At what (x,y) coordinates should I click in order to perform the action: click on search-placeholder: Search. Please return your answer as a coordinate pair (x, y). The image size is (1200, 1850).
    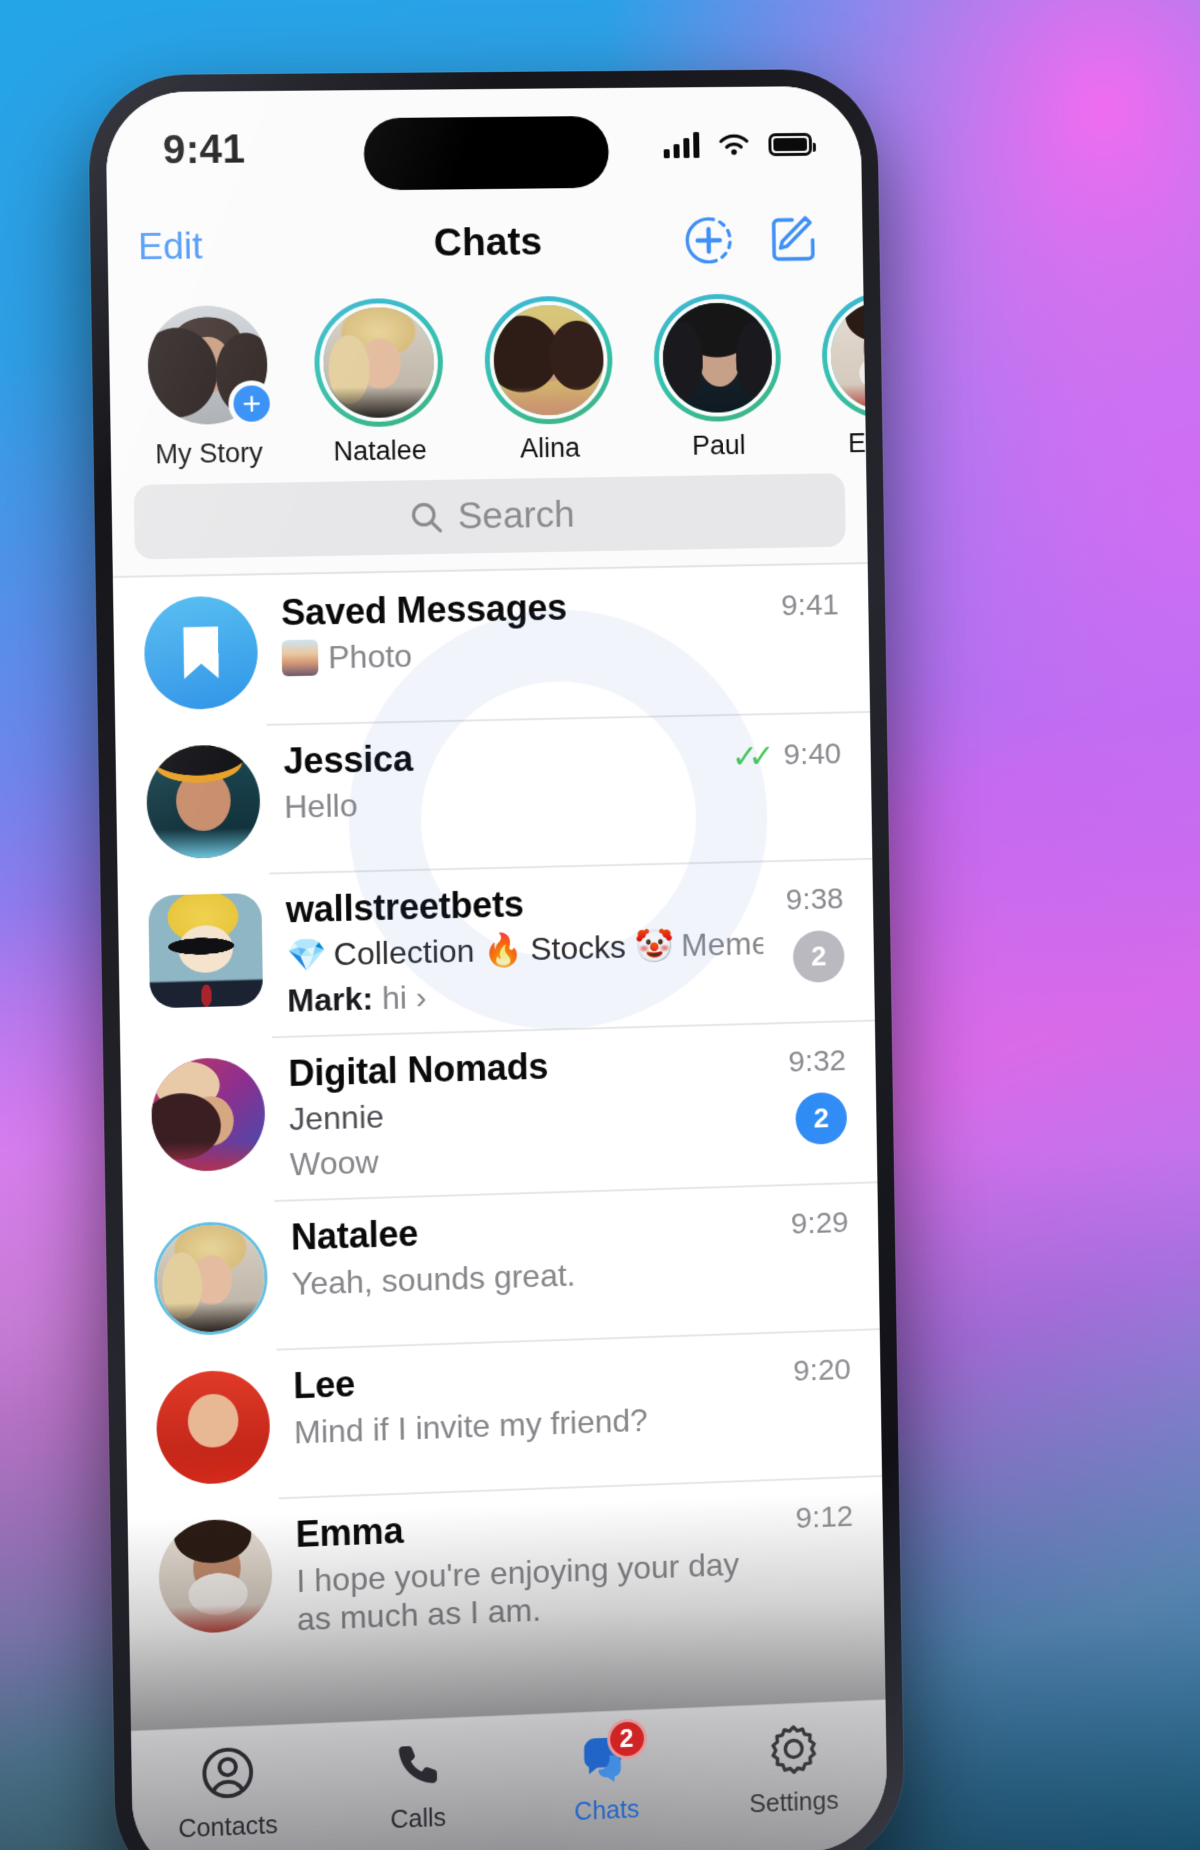
    Looking at the image, I should click on (516, 515).